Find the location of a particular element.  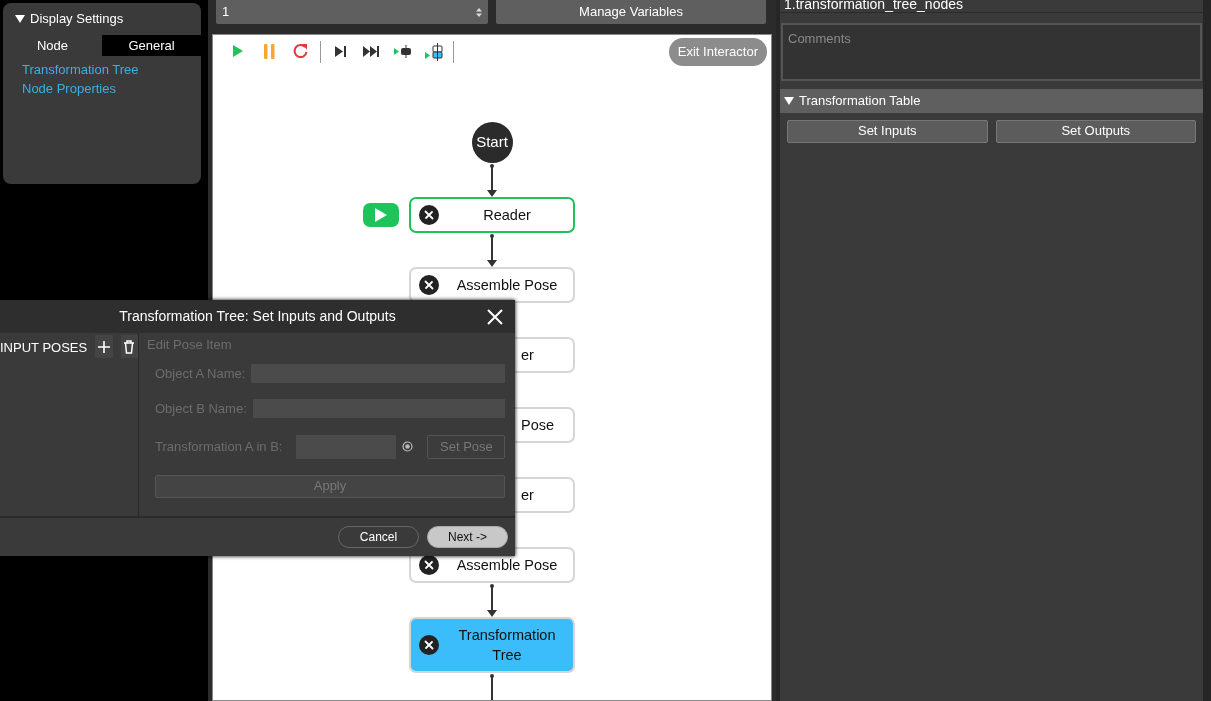

flow-node: Assemble Pose is located at coordinates (492, 285).